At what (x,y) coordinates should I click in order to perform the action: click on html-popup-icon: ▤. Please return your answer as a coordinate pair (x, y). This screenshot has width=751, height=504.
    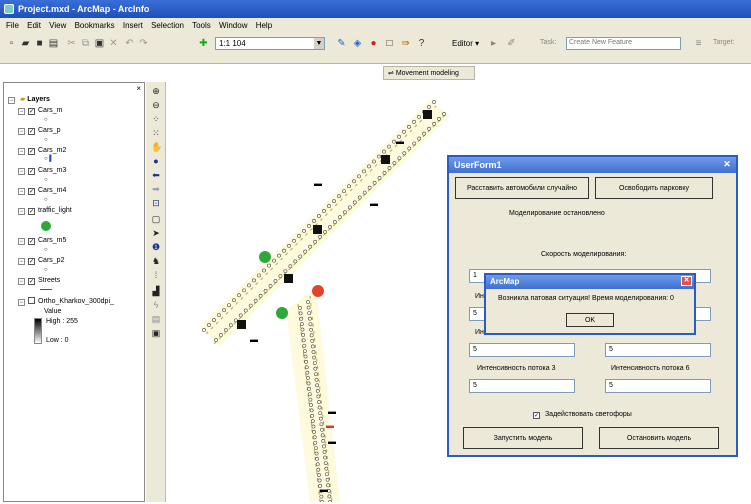
    Looking at the image, I should click on (156, 319).